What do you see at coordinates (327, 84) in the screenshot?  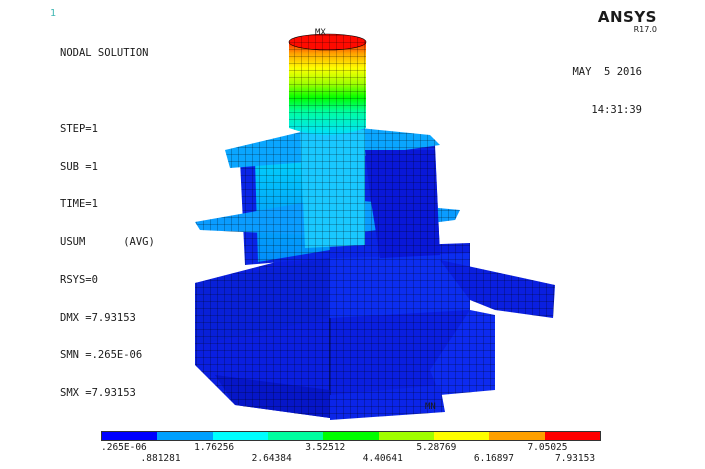 I see `column-cylinder` at bounding box center [327, 84].